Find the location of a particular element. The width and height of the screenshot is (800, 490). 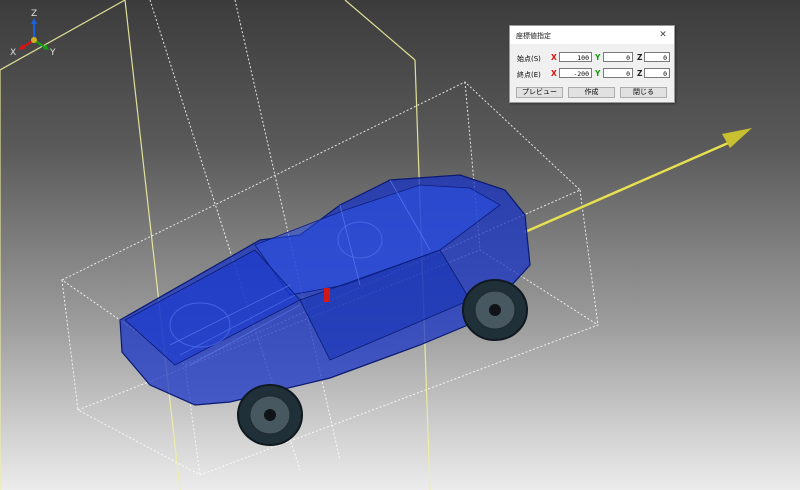

start-z-label: Z is located at coordinates (640, 57).